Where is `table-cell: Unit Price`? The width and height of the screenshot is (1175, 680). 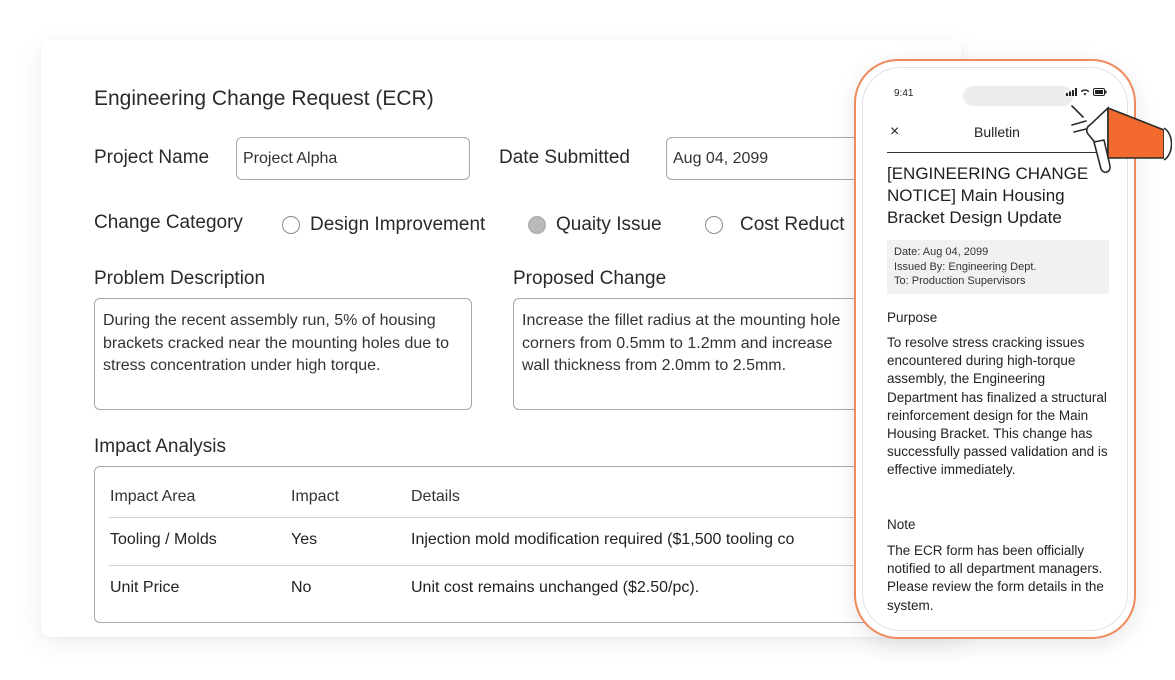 table-cell: Unit Price is located at coordinates (145, 587).